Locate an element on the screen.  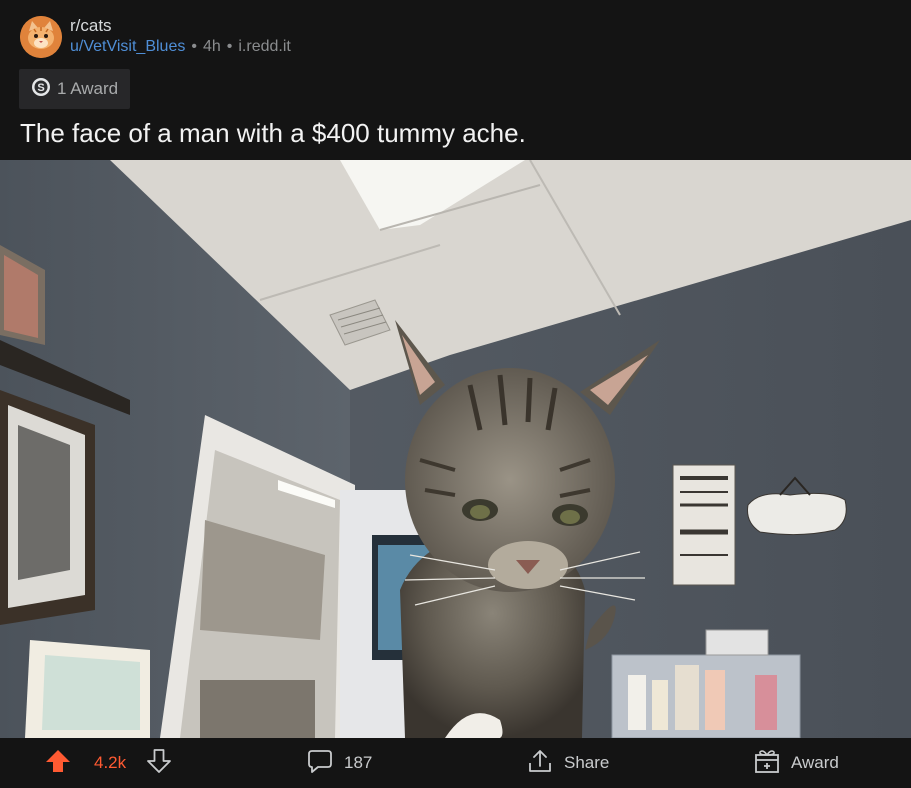
subreddit-name: r/cats is located at coordinates (91, 26).